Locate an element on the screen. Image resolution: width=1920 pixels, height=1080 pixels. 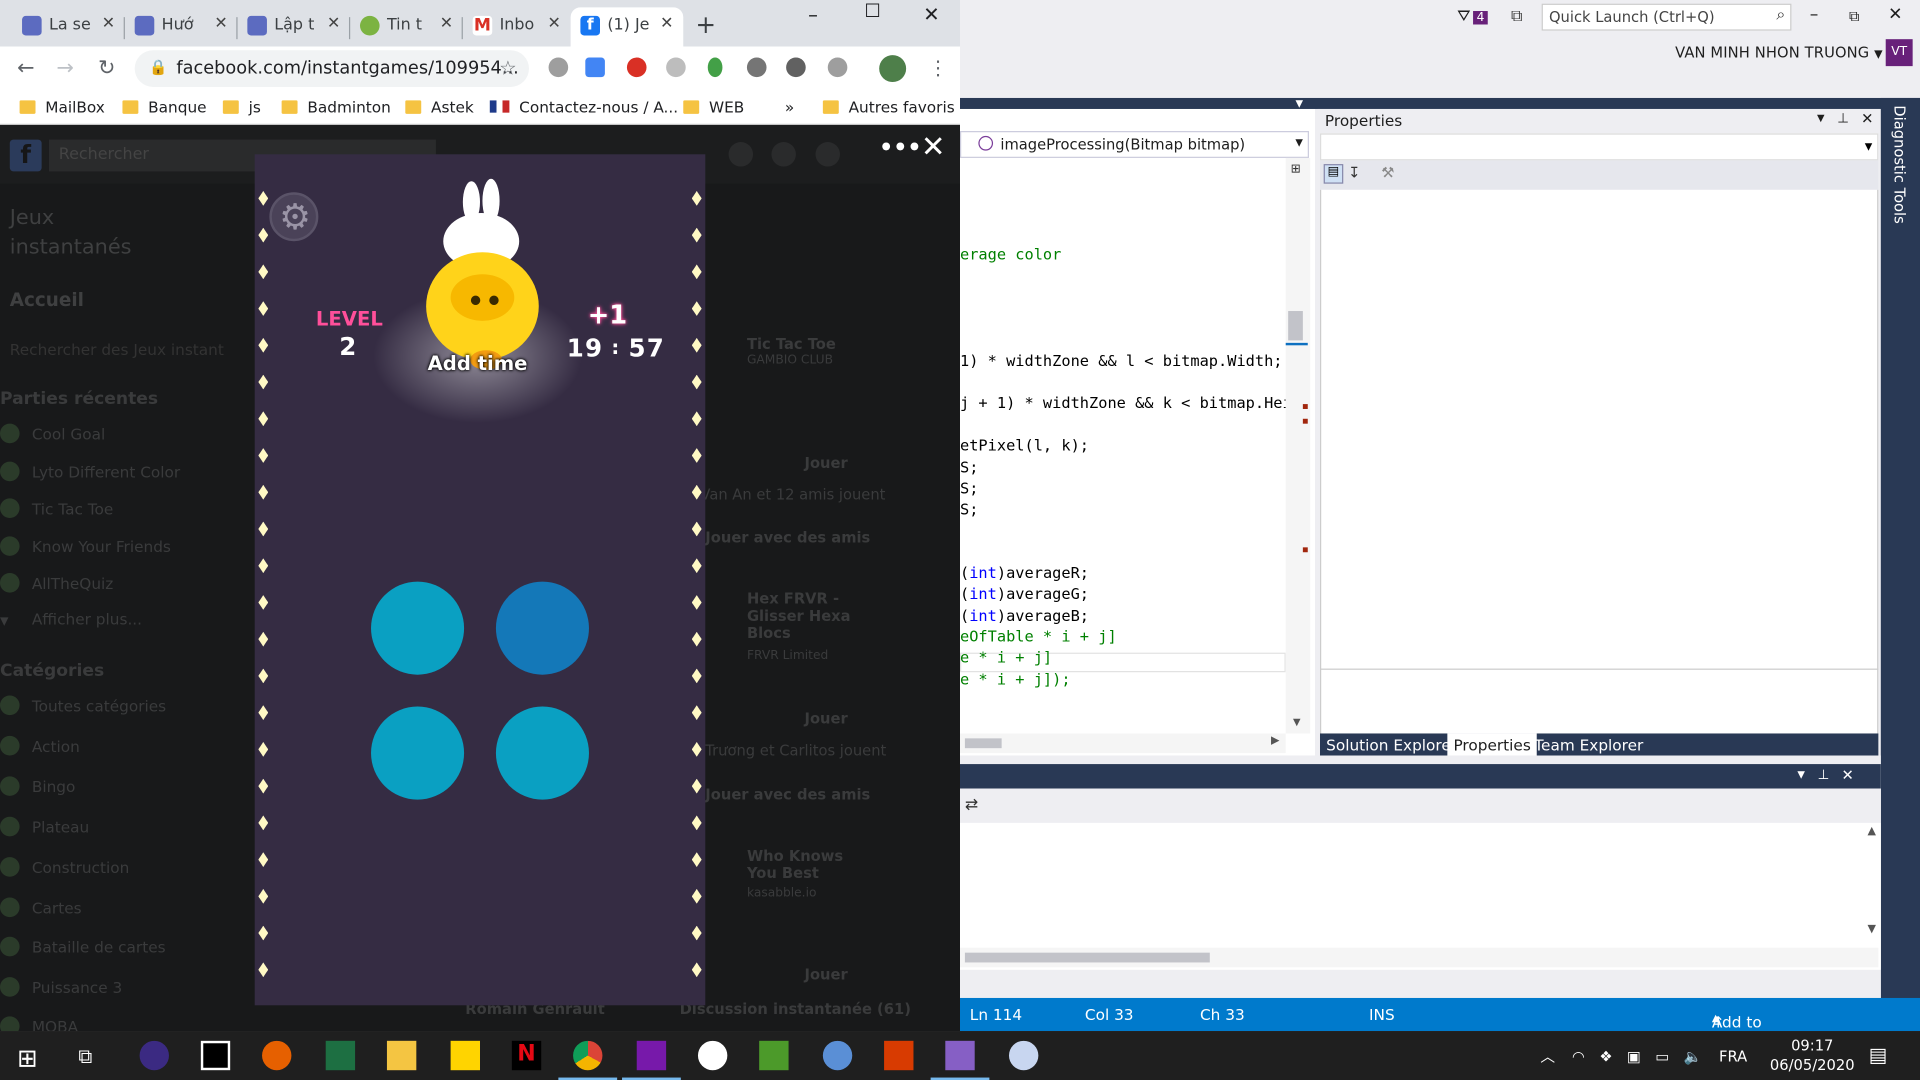
tab-team-explorer: Team Explorer is located at coordinates (1588, 745).